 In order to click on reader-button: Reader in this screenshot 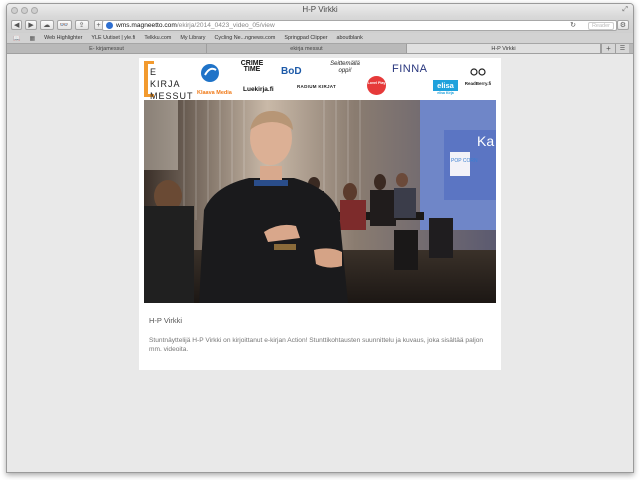, I will do `click(600, 26)`.